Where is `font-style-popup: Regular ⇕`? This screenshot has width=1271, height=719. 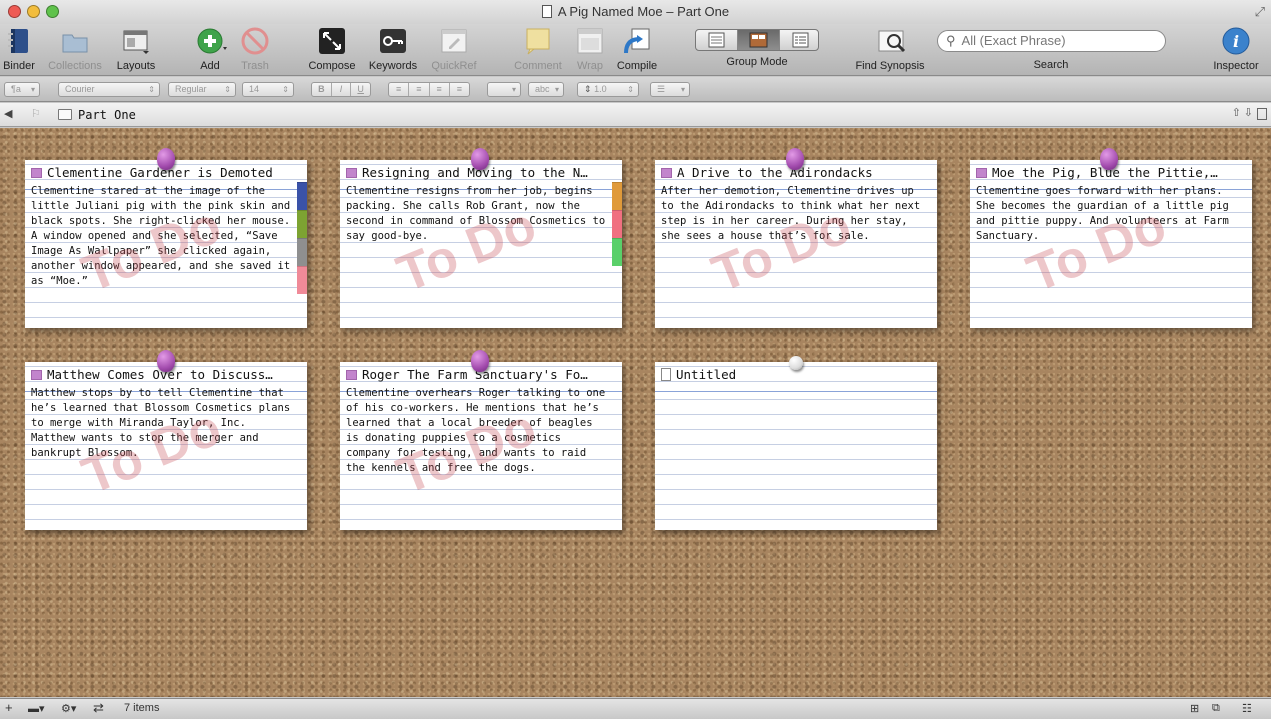
font-style-popup: Regular ⇕ is located at coordinates (202, 89).